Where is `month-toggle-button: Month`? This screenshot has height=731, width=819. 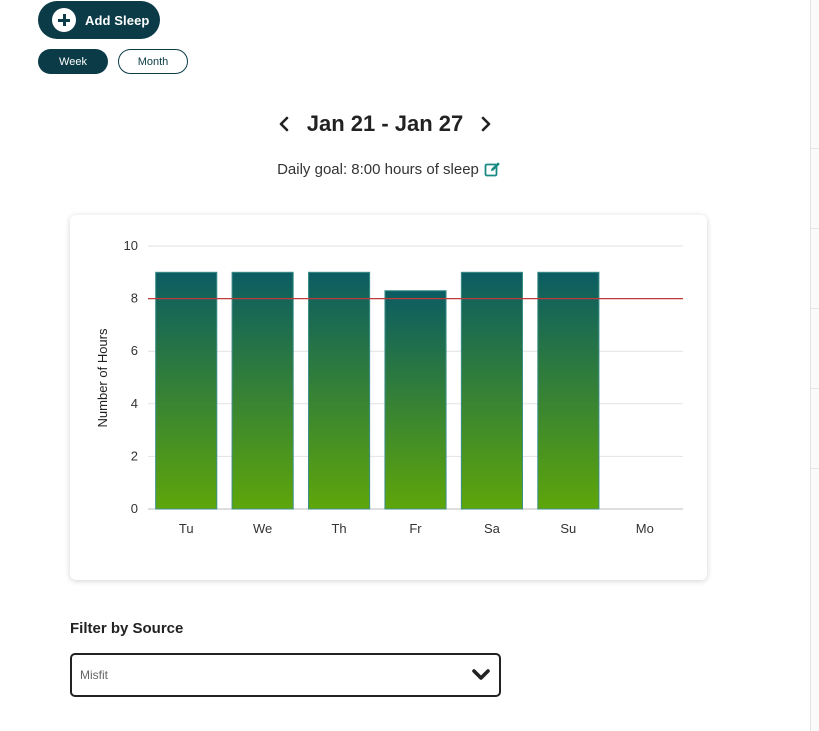
month-toggle-button: Month is located at coordinates (153, 61).